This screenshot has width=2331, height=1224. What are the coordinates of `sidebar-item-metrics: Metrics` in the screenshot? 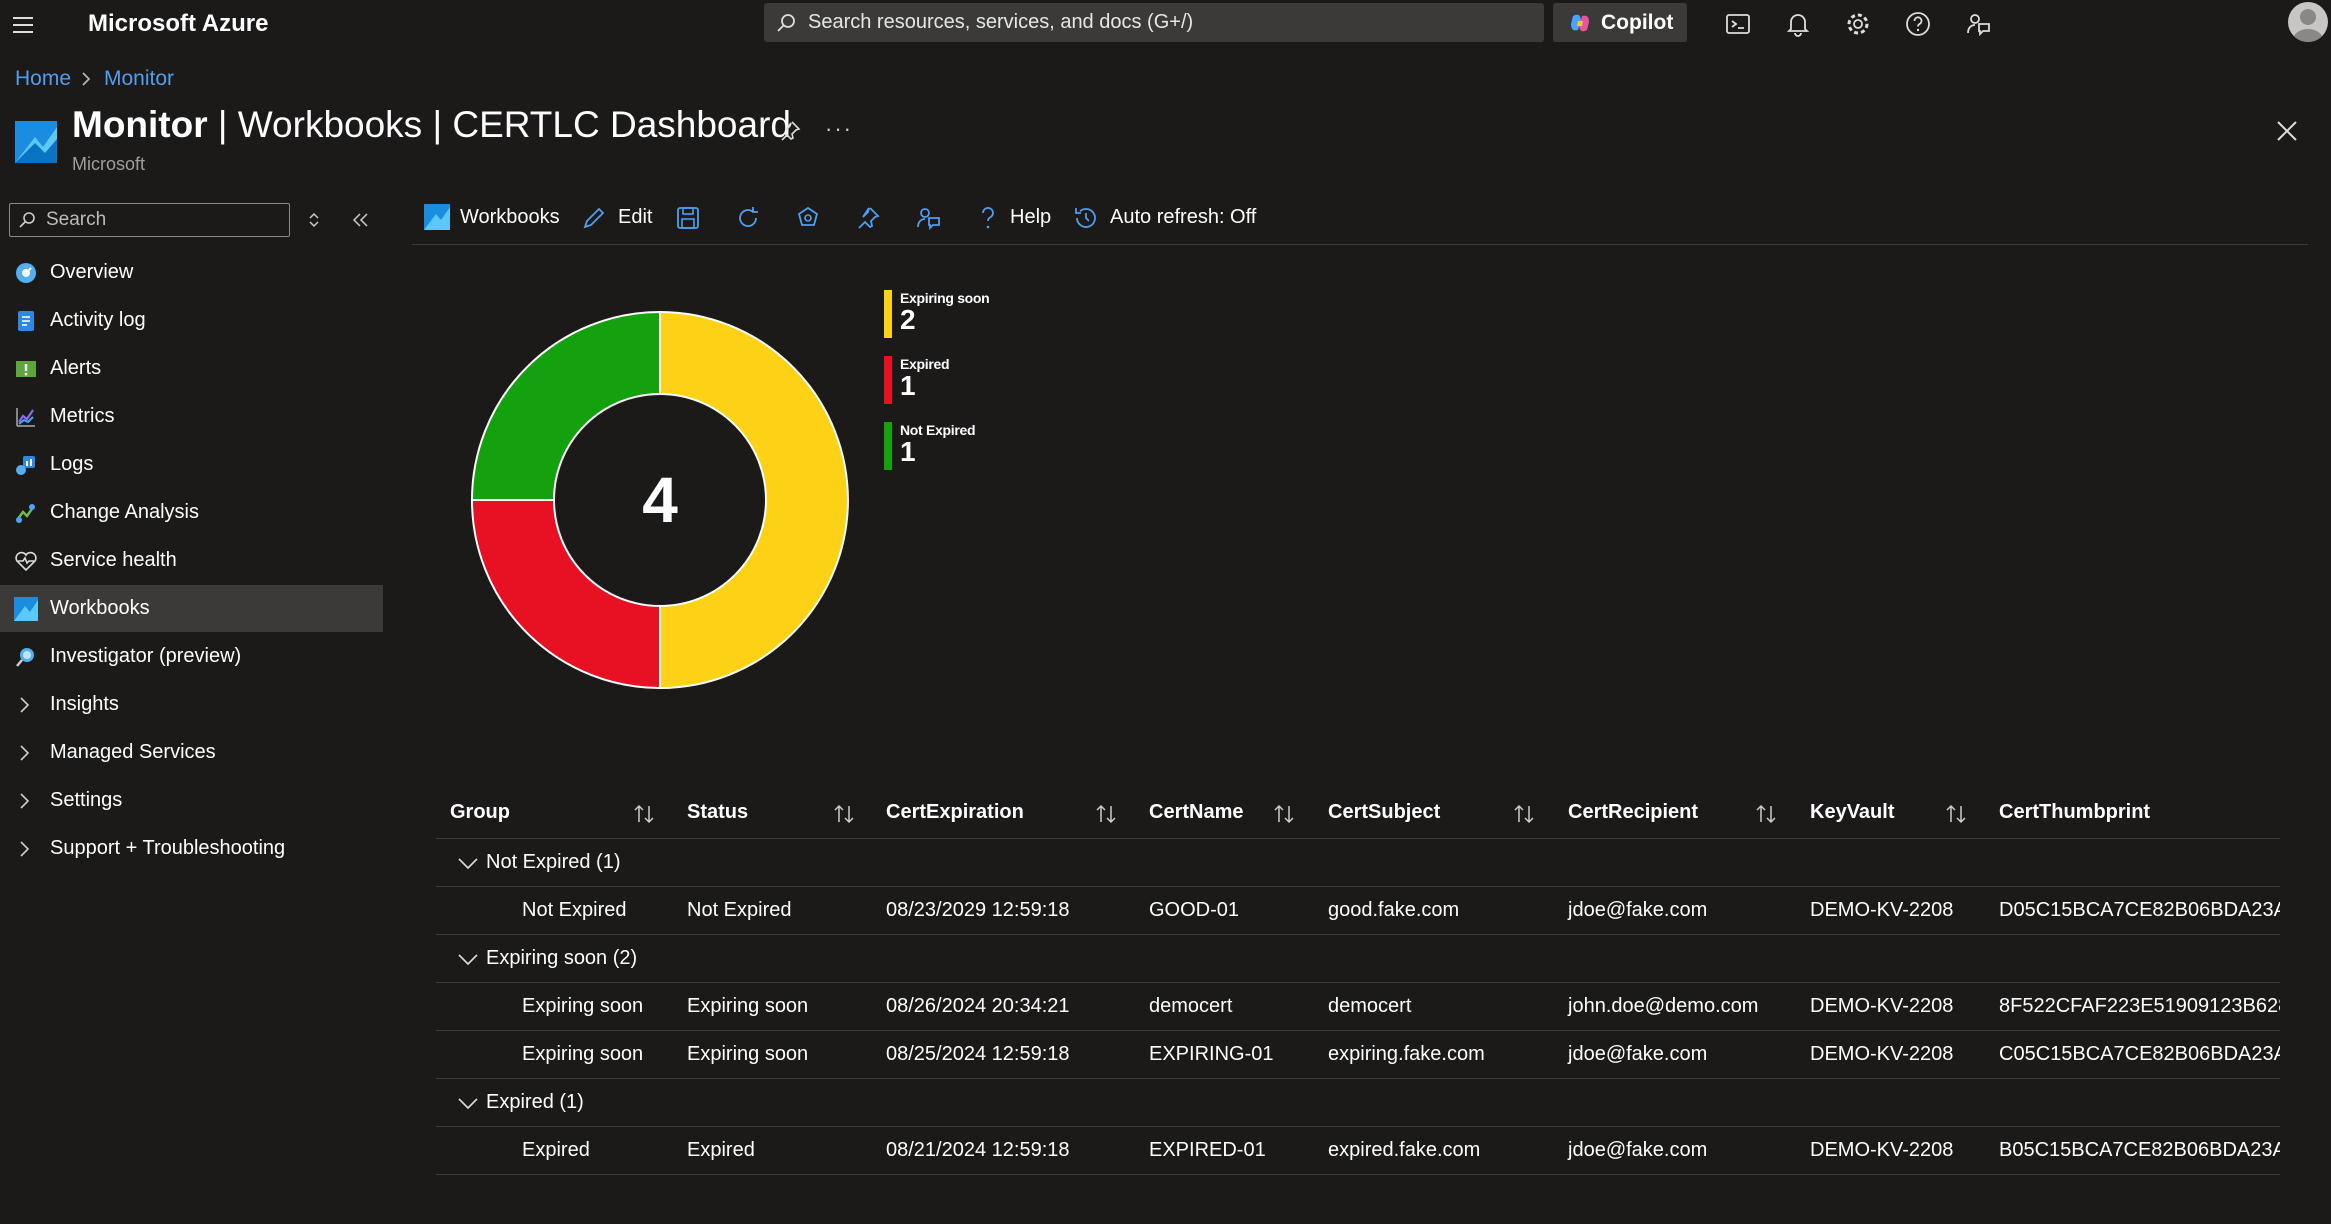 It's located at (191, 416).